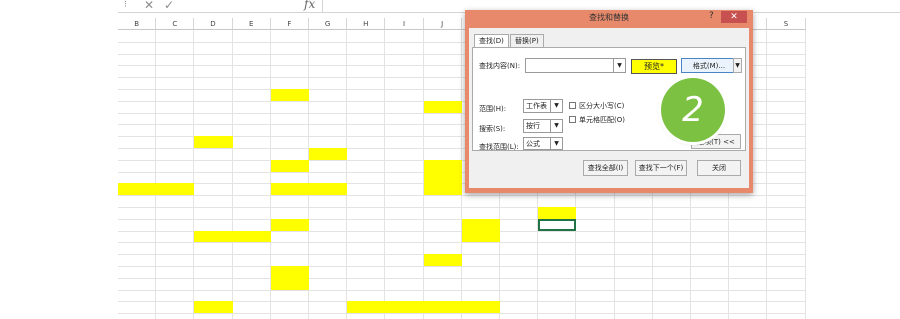 The width and height of the screenshot is (900, 319). I want to click on column-header-j: J, so click(442, 24).